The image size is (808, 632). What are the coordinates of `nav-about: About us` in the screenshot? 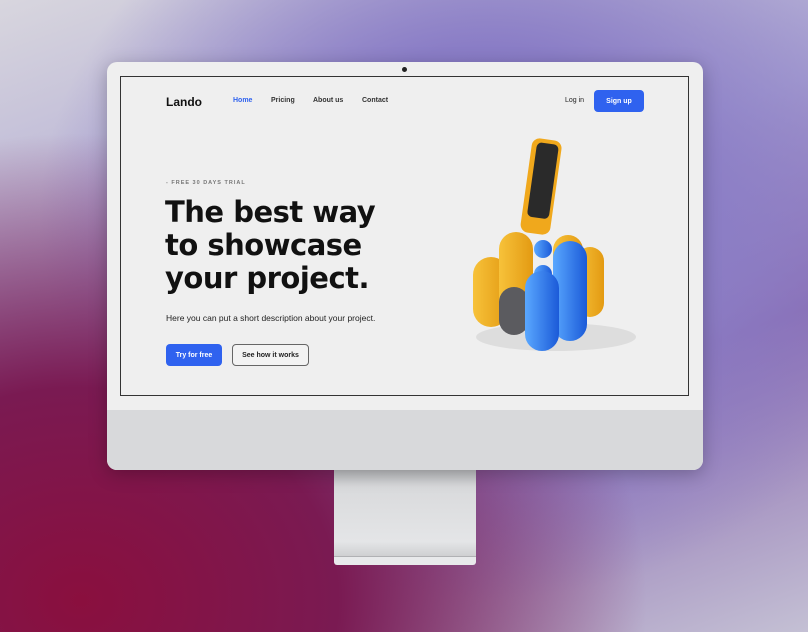 It's located at (328, 100).